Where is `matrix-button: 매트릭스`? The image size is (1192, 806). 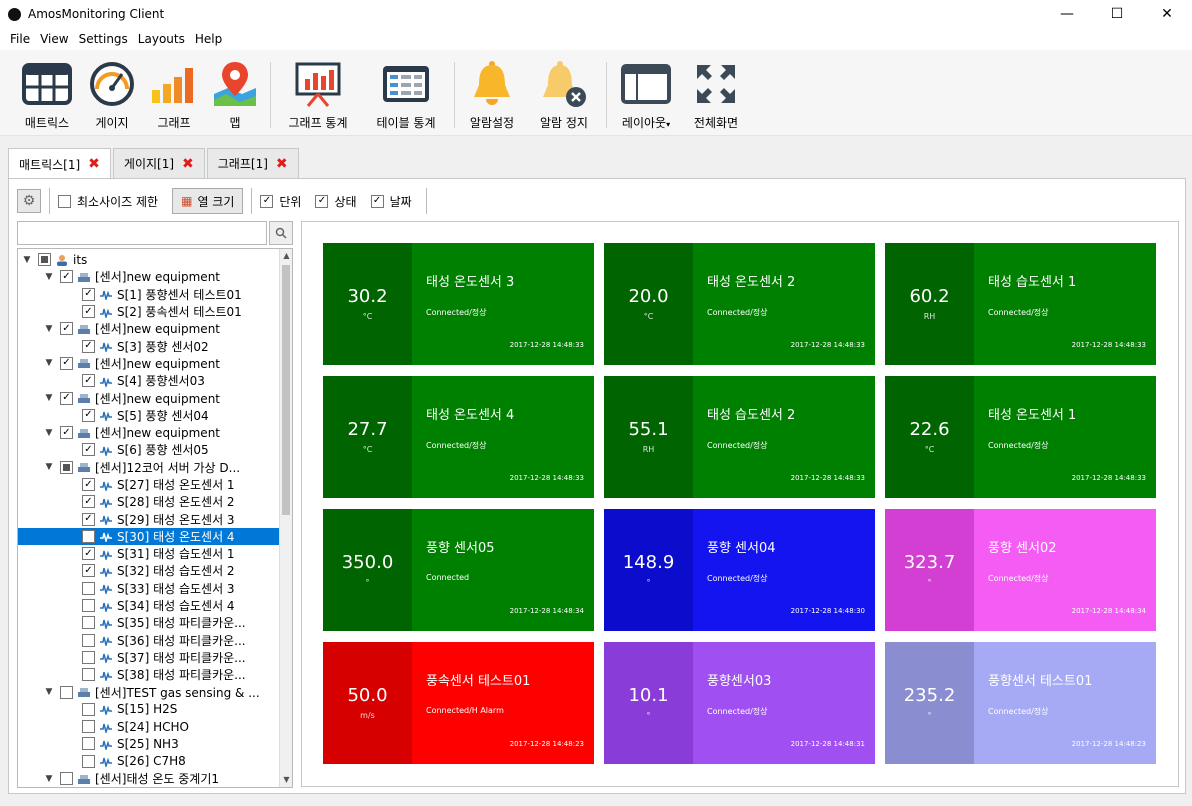
matrix-button: 매트릭스 is located at coordinates (47, 95).